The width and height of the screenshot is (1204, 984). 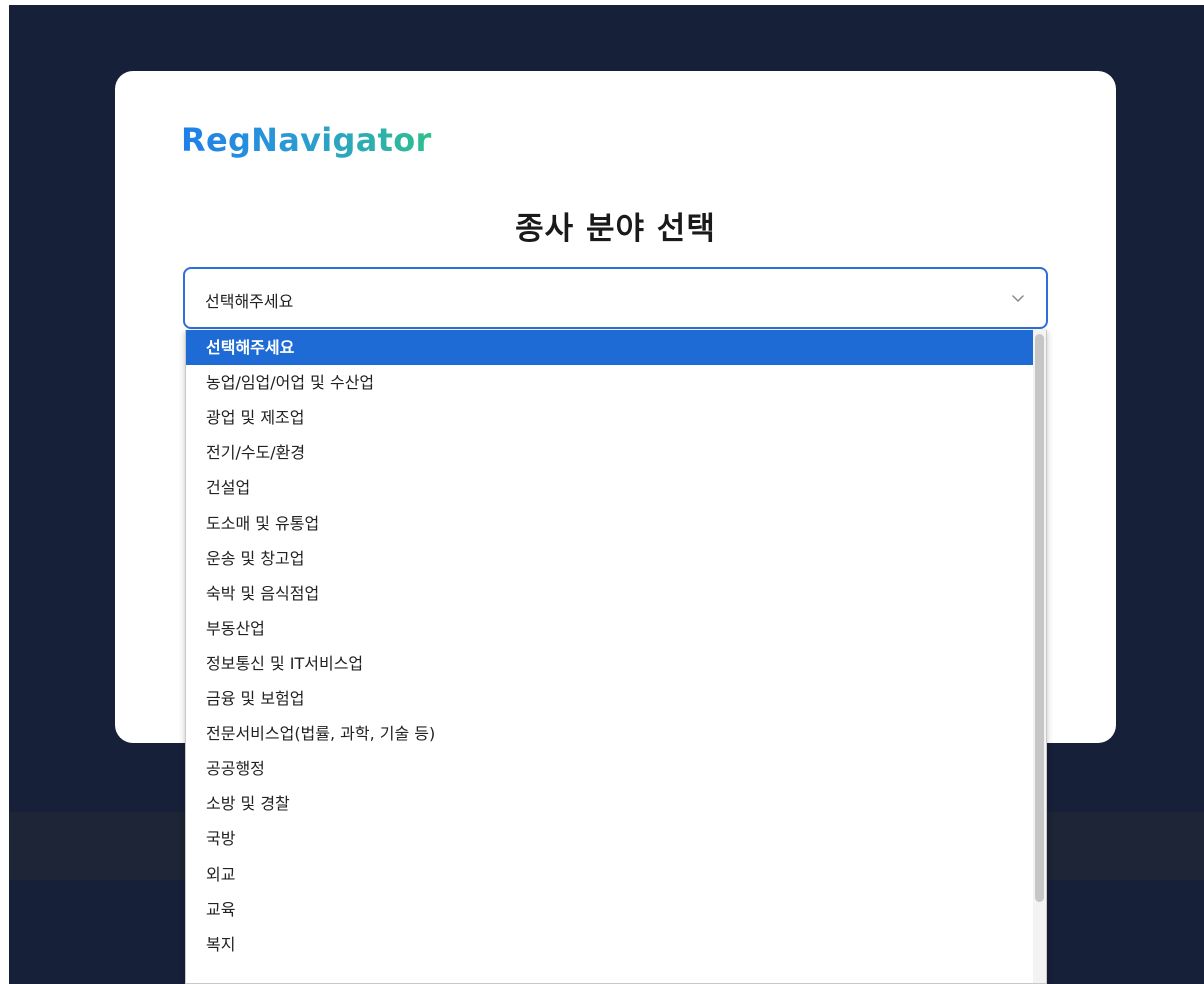 I want to click on dropdown-scrollbar-thumb, so click(x=1039, y=618).